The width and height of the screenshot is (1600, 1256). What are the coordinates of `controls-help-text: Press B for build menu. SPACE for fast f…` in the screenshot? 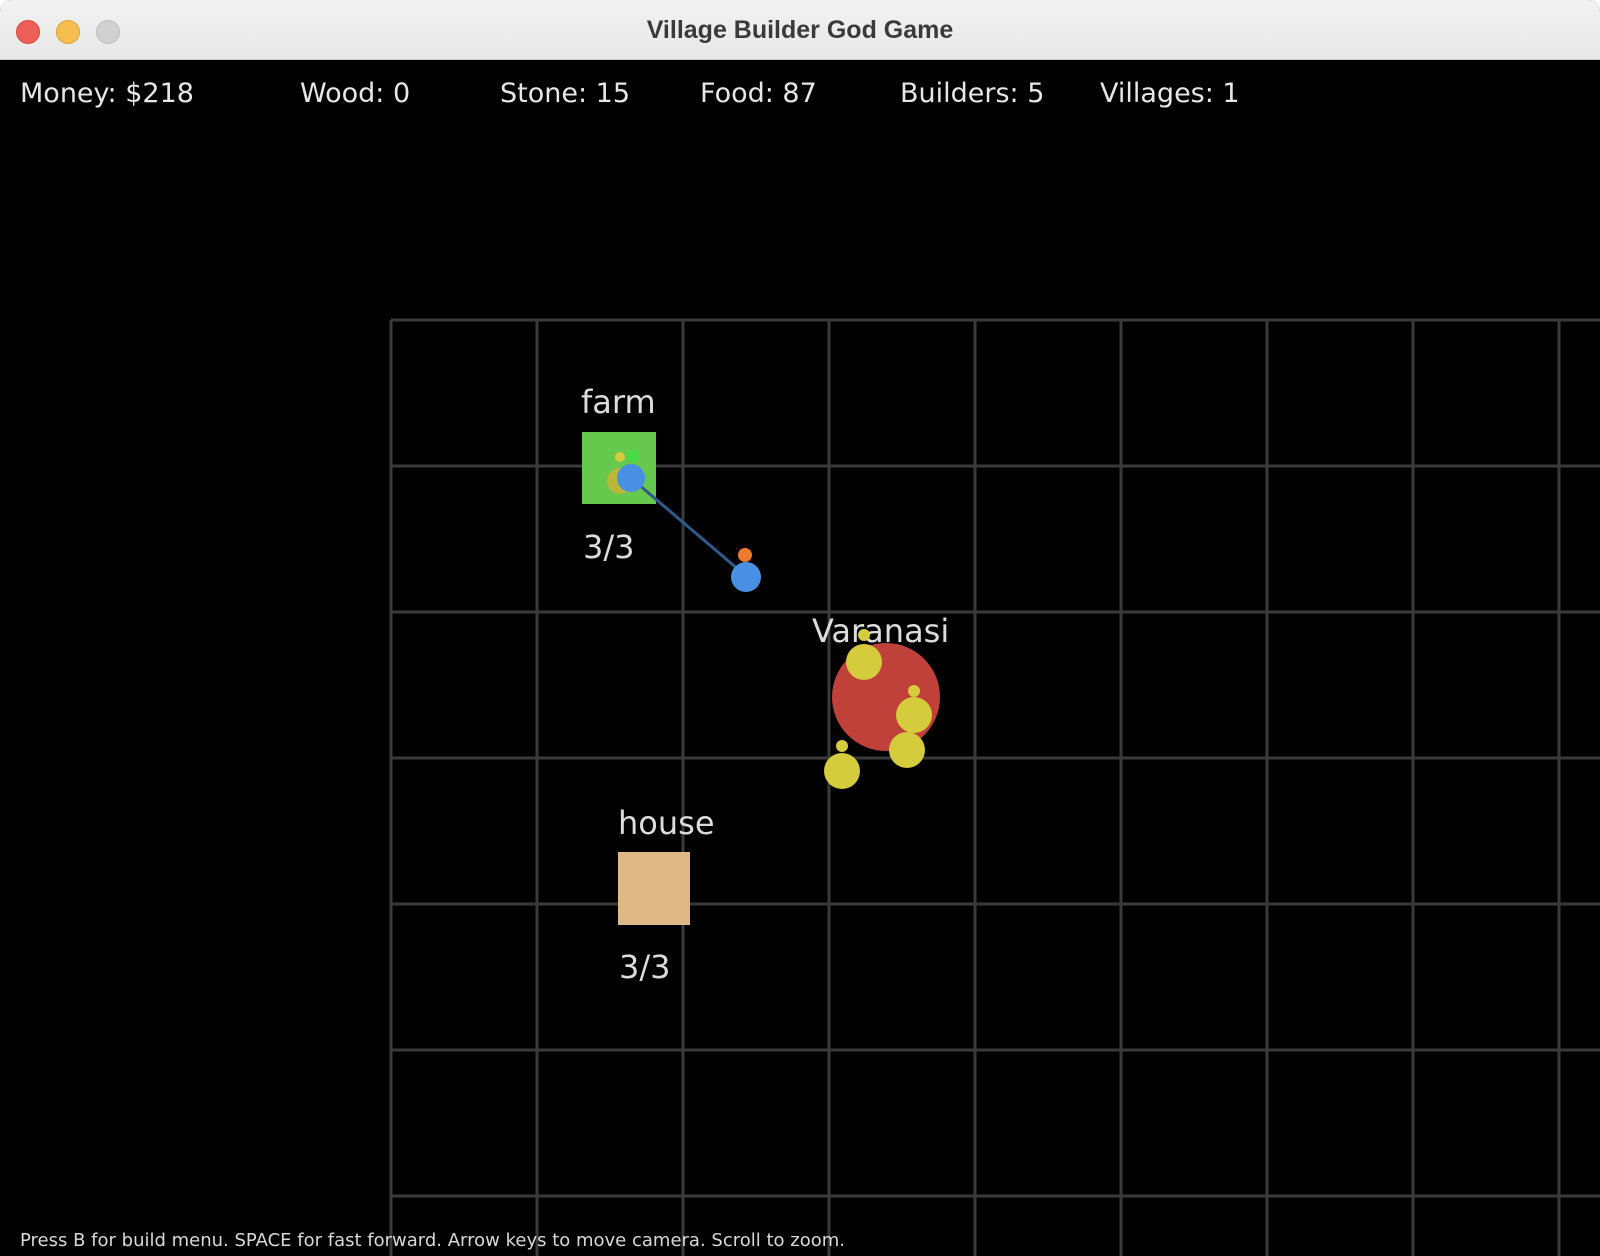 It's located at (432, 1240).